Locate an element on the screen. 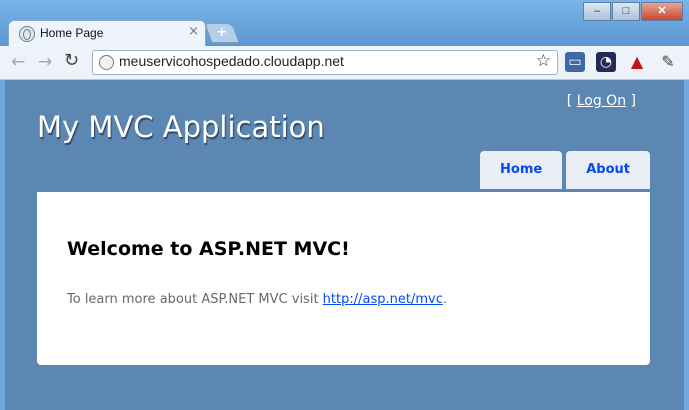 This screenshot has height=410, width=689. main-menu: Home About is located at coordinates (563, 170).